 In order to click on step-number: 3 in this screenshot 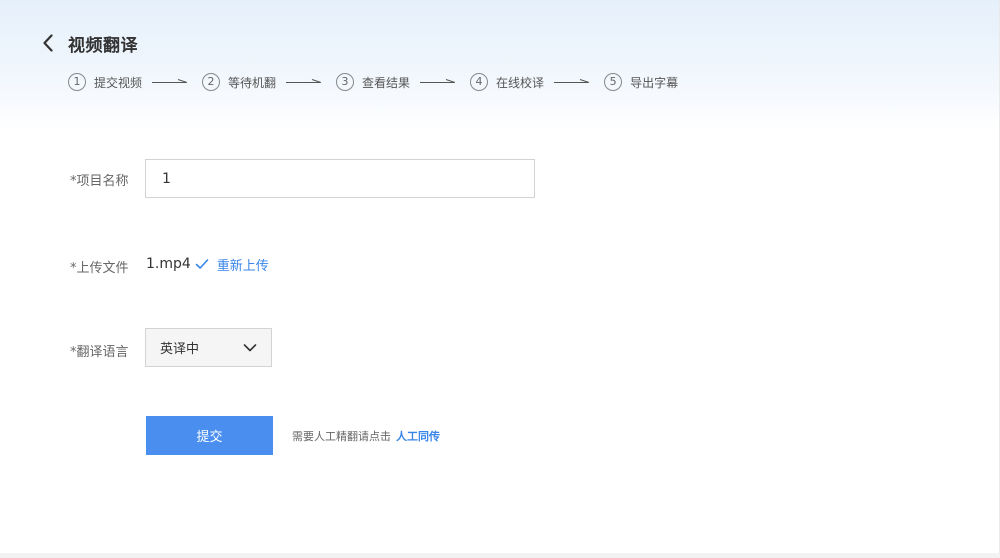, I will do `click(345, 82)`.